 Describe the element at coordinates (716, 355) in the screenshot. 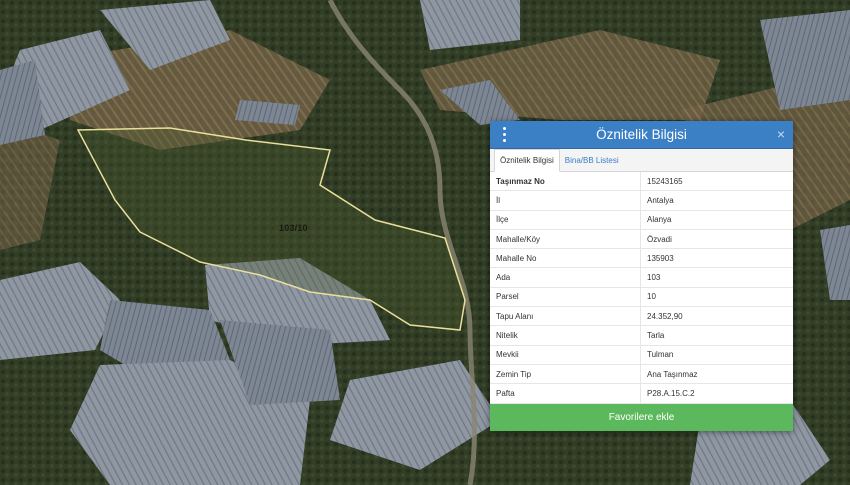

I see `attribute-value: Tulman` at that location.